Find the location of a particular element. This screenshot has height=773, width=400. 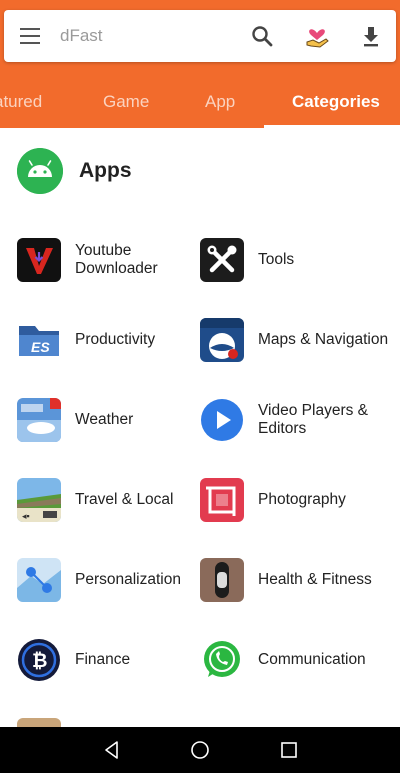

section-title: Apps is located at coordinates (105, 170).